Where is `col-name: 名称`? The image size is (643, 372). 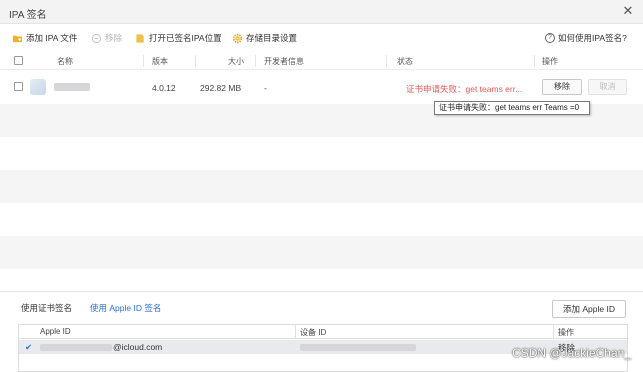 col-name: 名称 is located at coordinates (65, 61).